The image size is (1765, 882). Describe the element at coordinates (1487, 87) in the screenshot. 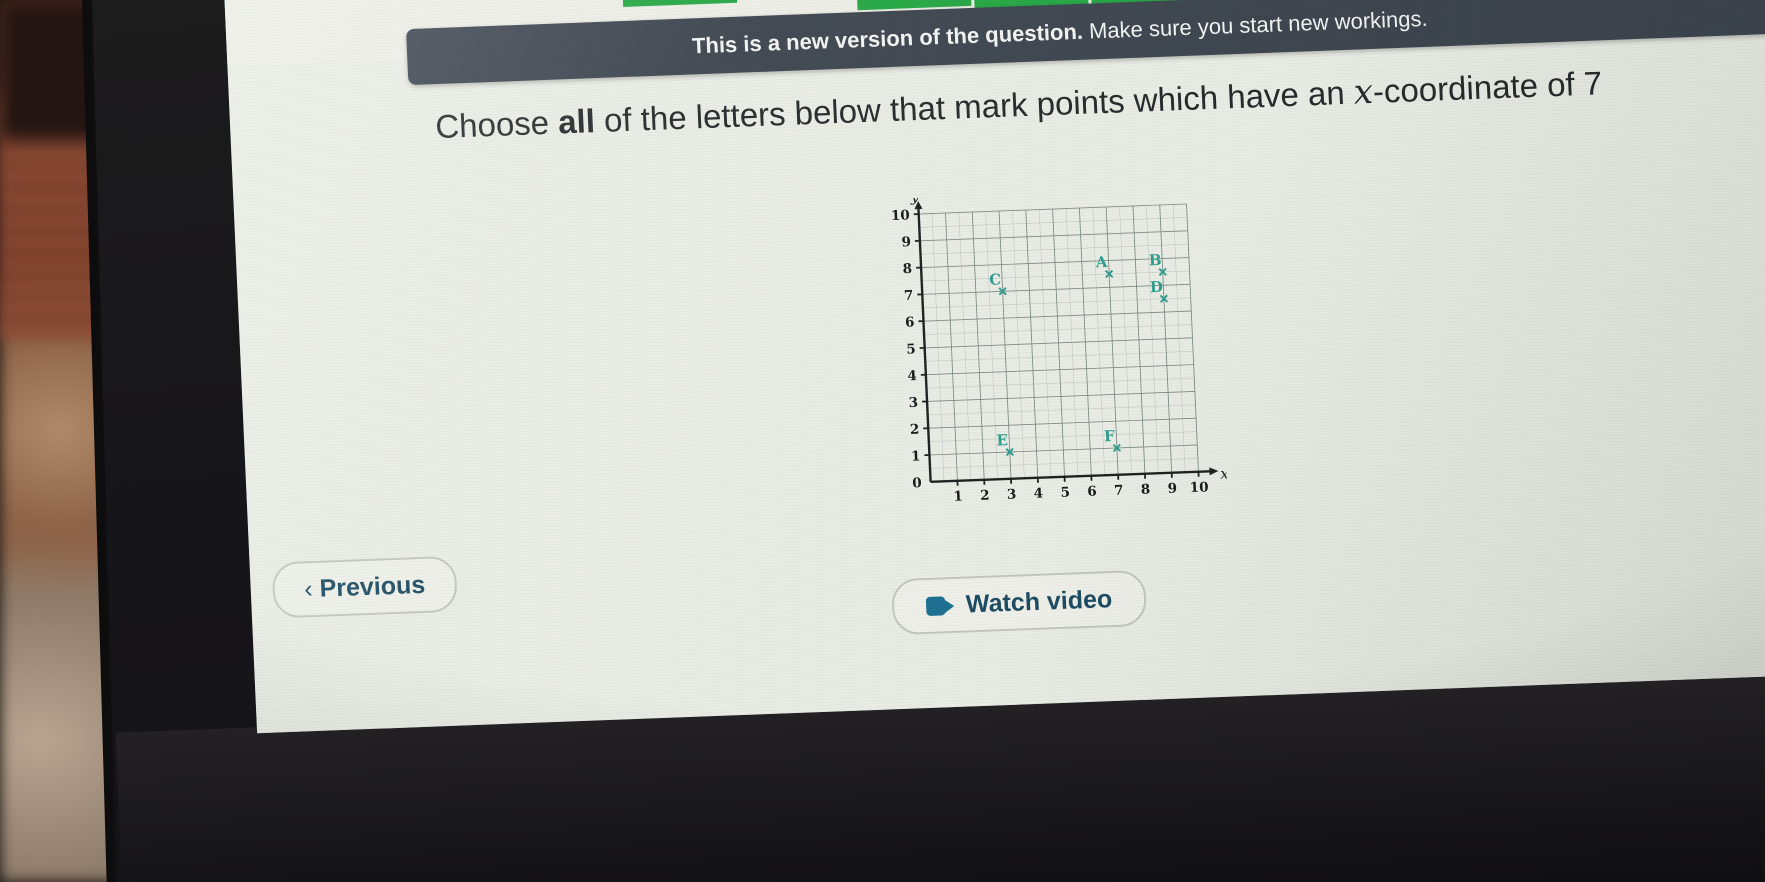

I see `prompt-part-3: -coordinate of 7` at that location.